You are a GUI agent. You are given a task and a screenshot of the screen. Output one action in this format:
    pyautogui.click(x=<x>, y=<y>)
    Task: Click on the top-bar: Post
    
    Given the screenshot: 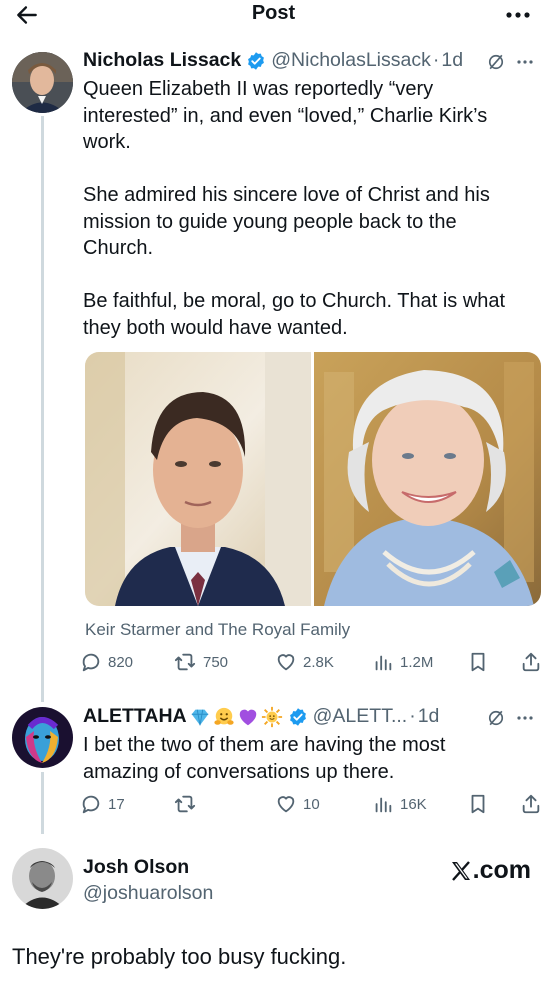 What is the action you would take?
    pyautogui.click(x=273, y=15)
    